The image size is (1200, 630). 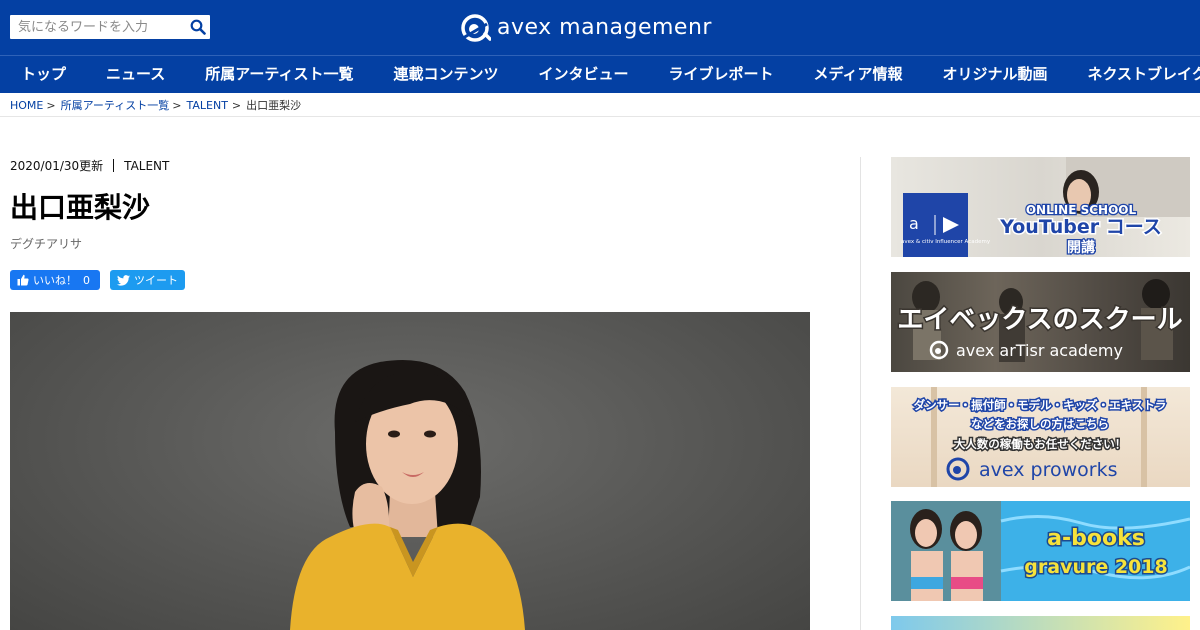 I want to click on breadcrumb-divider, so click(x=600, y=116).